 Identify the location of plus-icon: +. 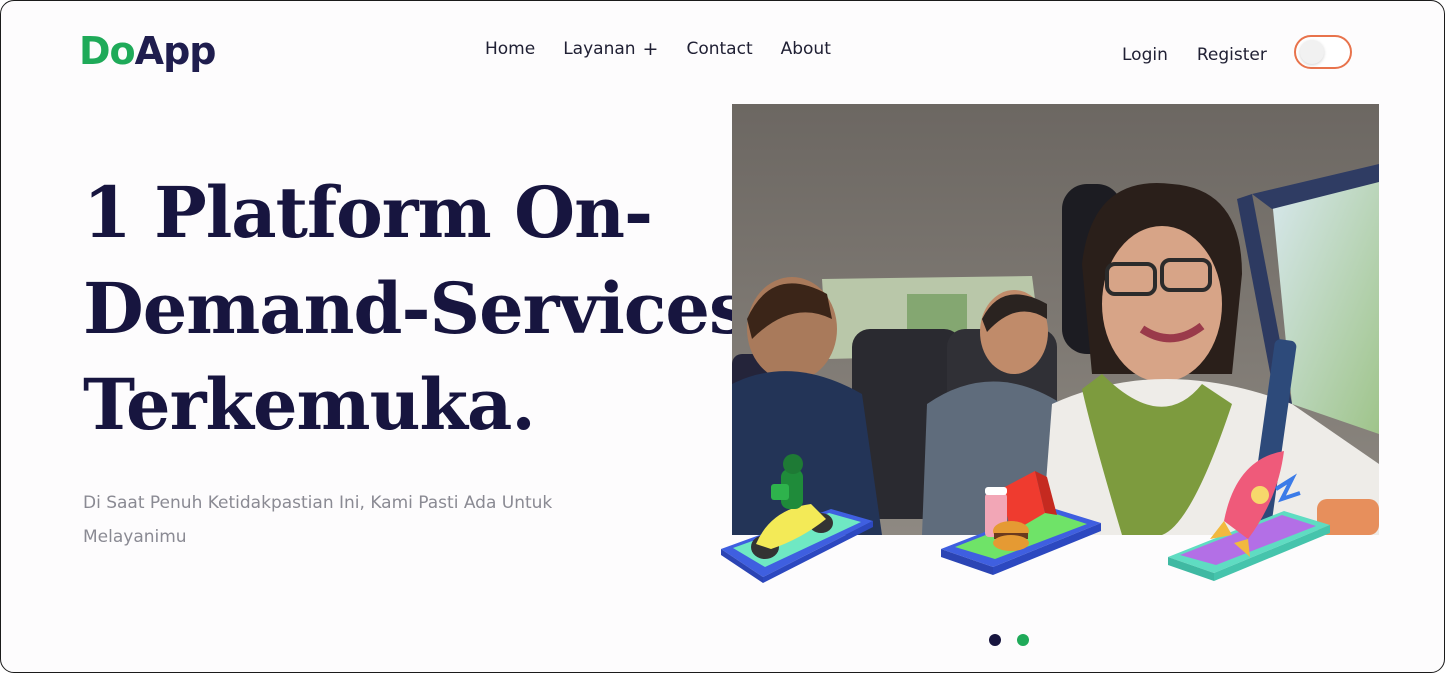
(650, 48).